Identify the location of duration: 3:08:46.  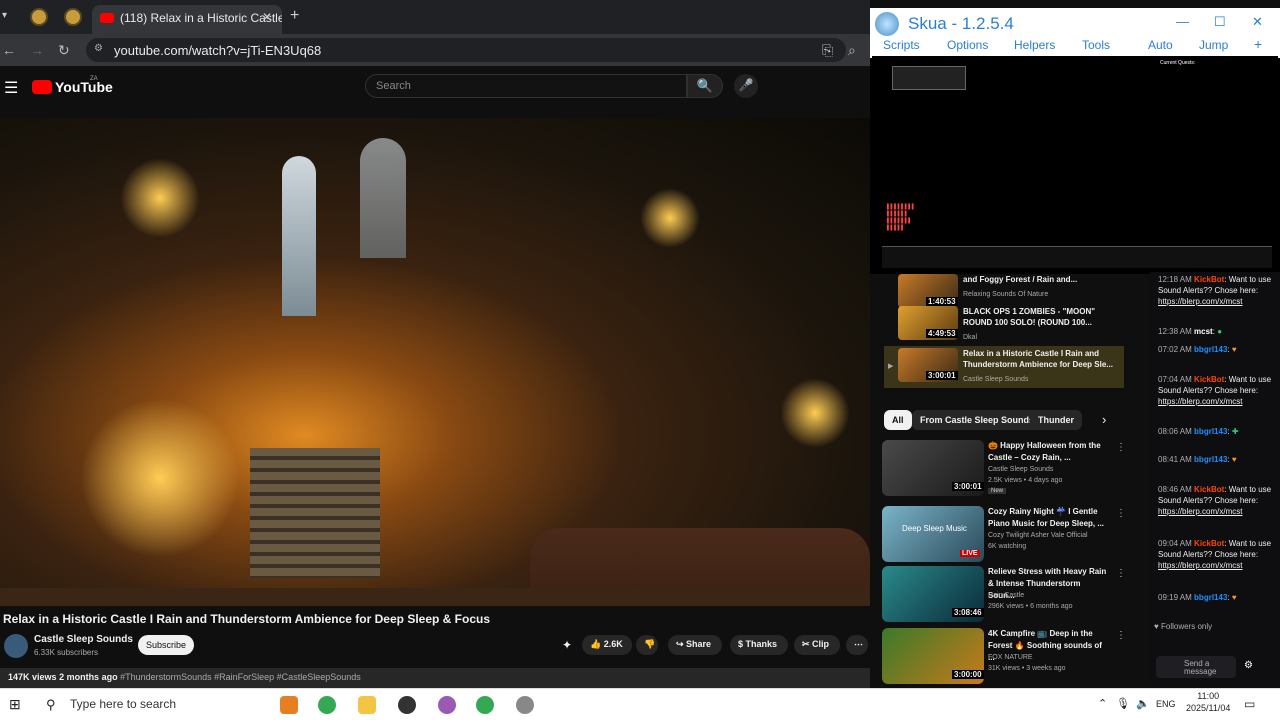
(968, 612).